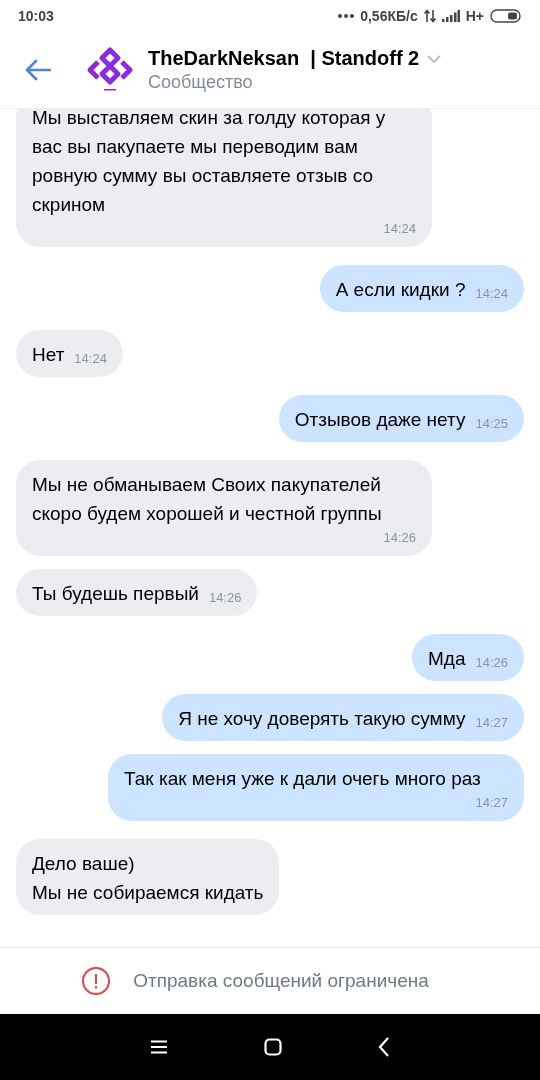 The image size is (540, 1080). I want to click on message-text: Мы не обманываем Своих пакупателей скоро будем хорошей и честной группы, so click(207, 499).